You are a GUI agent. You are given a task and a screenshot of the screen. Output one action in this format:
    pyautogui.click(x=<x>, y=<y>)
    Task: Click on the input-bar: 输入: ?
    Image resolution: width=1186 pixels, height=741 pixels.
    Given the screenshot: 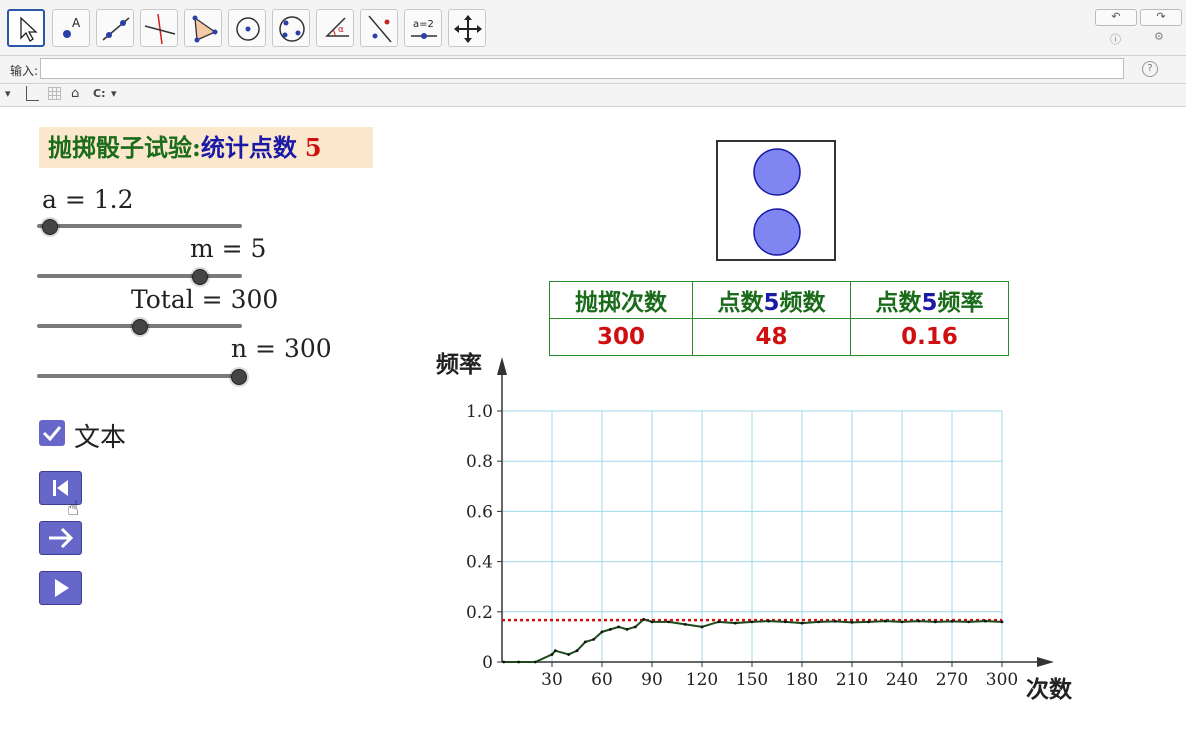 What is the action you would take?
    pyautogui.click(x=593, y=70)
    